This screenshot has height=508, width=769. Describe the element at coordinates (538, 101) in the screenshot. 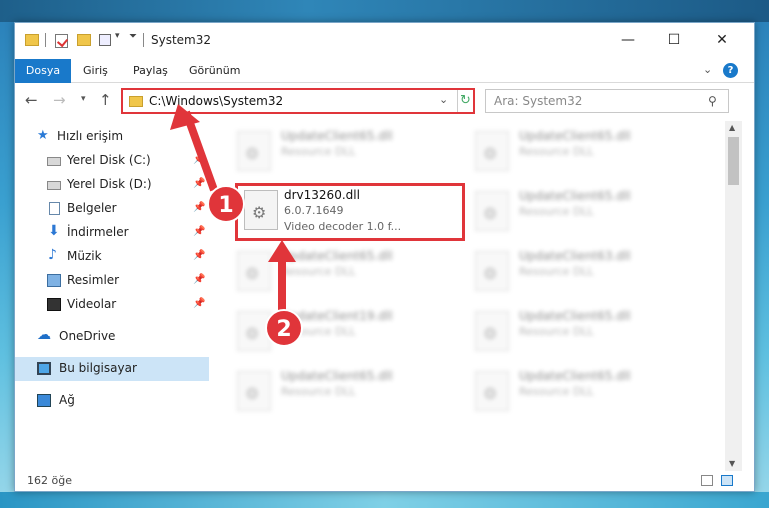

I see `search-placeholder: Ara: System32` at that location.